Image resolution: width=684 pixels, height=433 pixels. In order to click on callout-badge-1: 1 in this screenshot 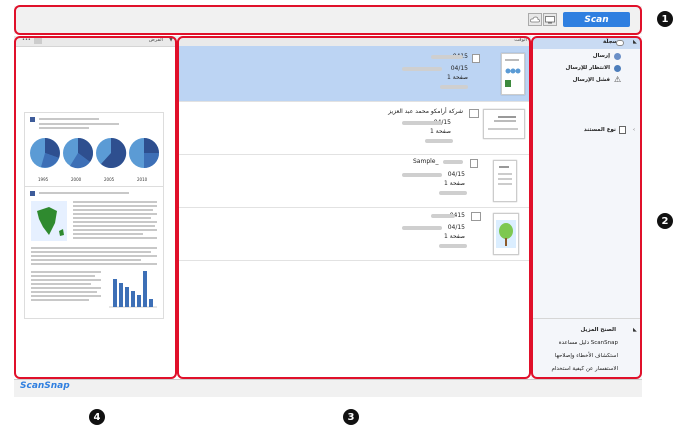, I will do `click(665, 19)`.